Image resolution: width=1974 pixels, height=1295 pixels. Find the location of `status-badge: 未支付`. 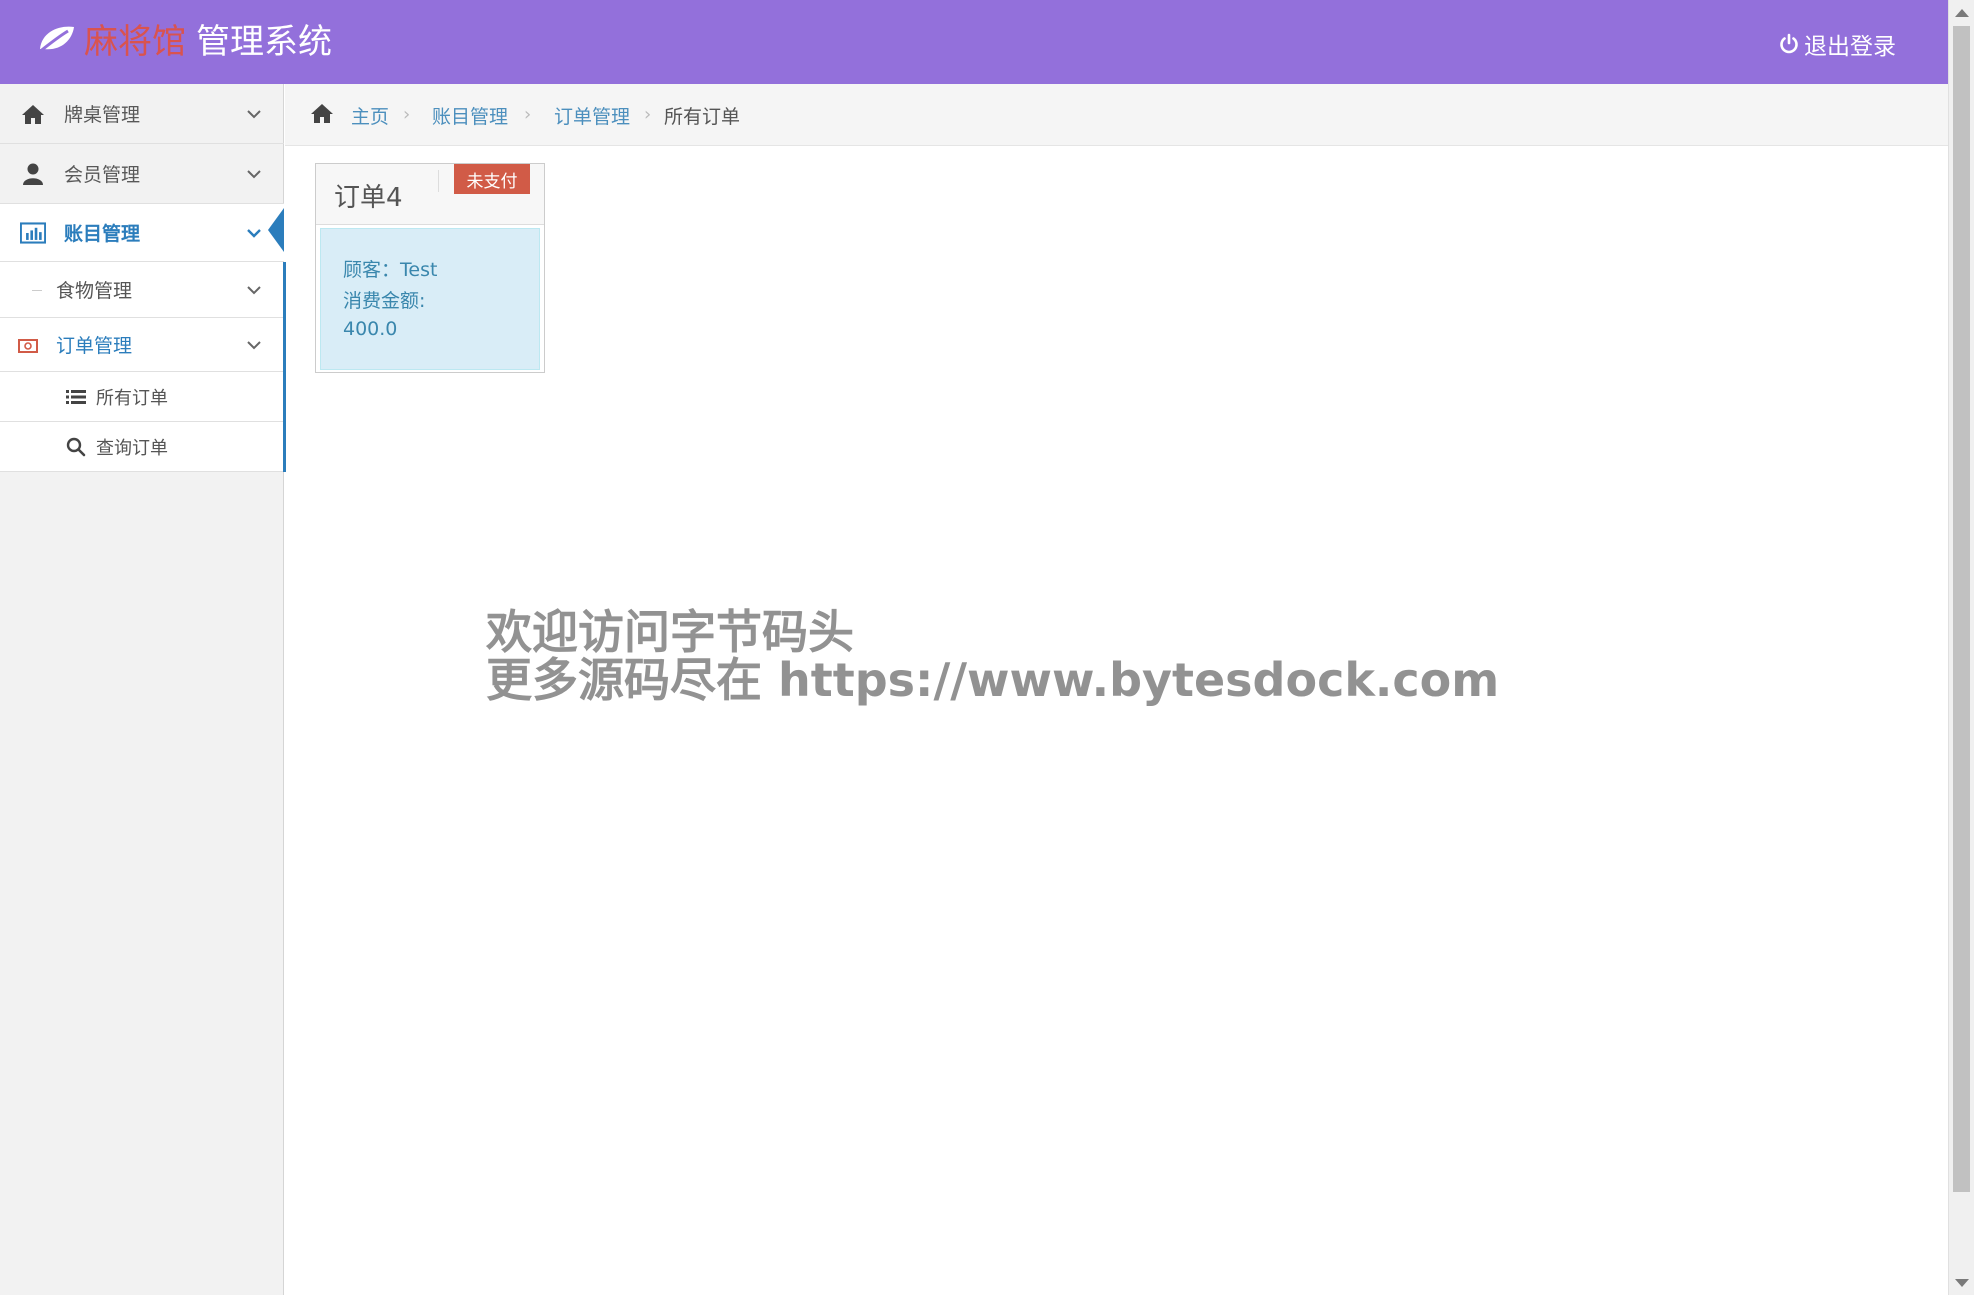

status-badge: 未支付 is located at coordinates (492, 179).